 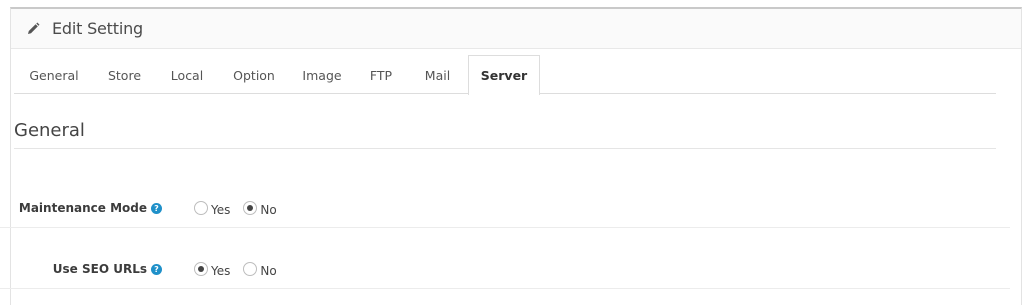 I want to click on tab-store: Store, so click(x=124, y=74).